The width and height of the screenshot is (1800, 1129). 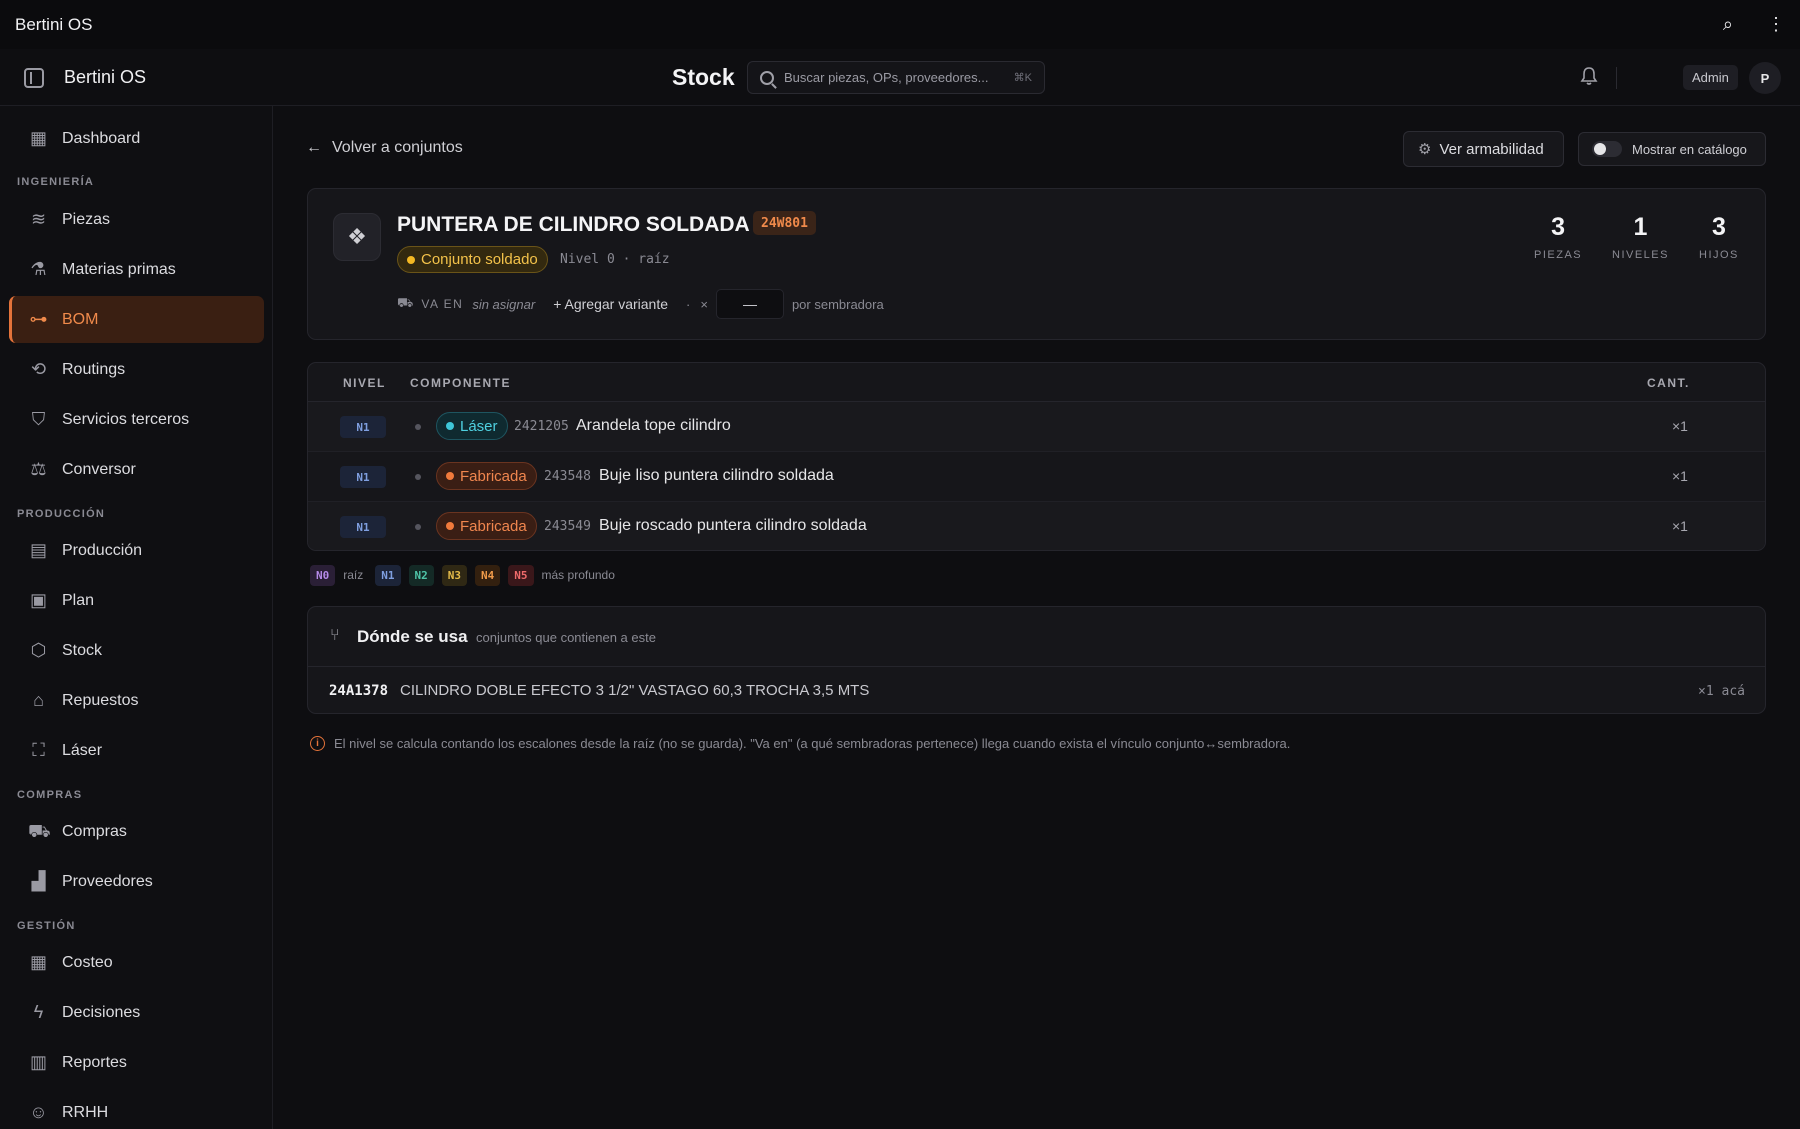 I want to click on global-search: ⌘K, so click(x=896, y=77).